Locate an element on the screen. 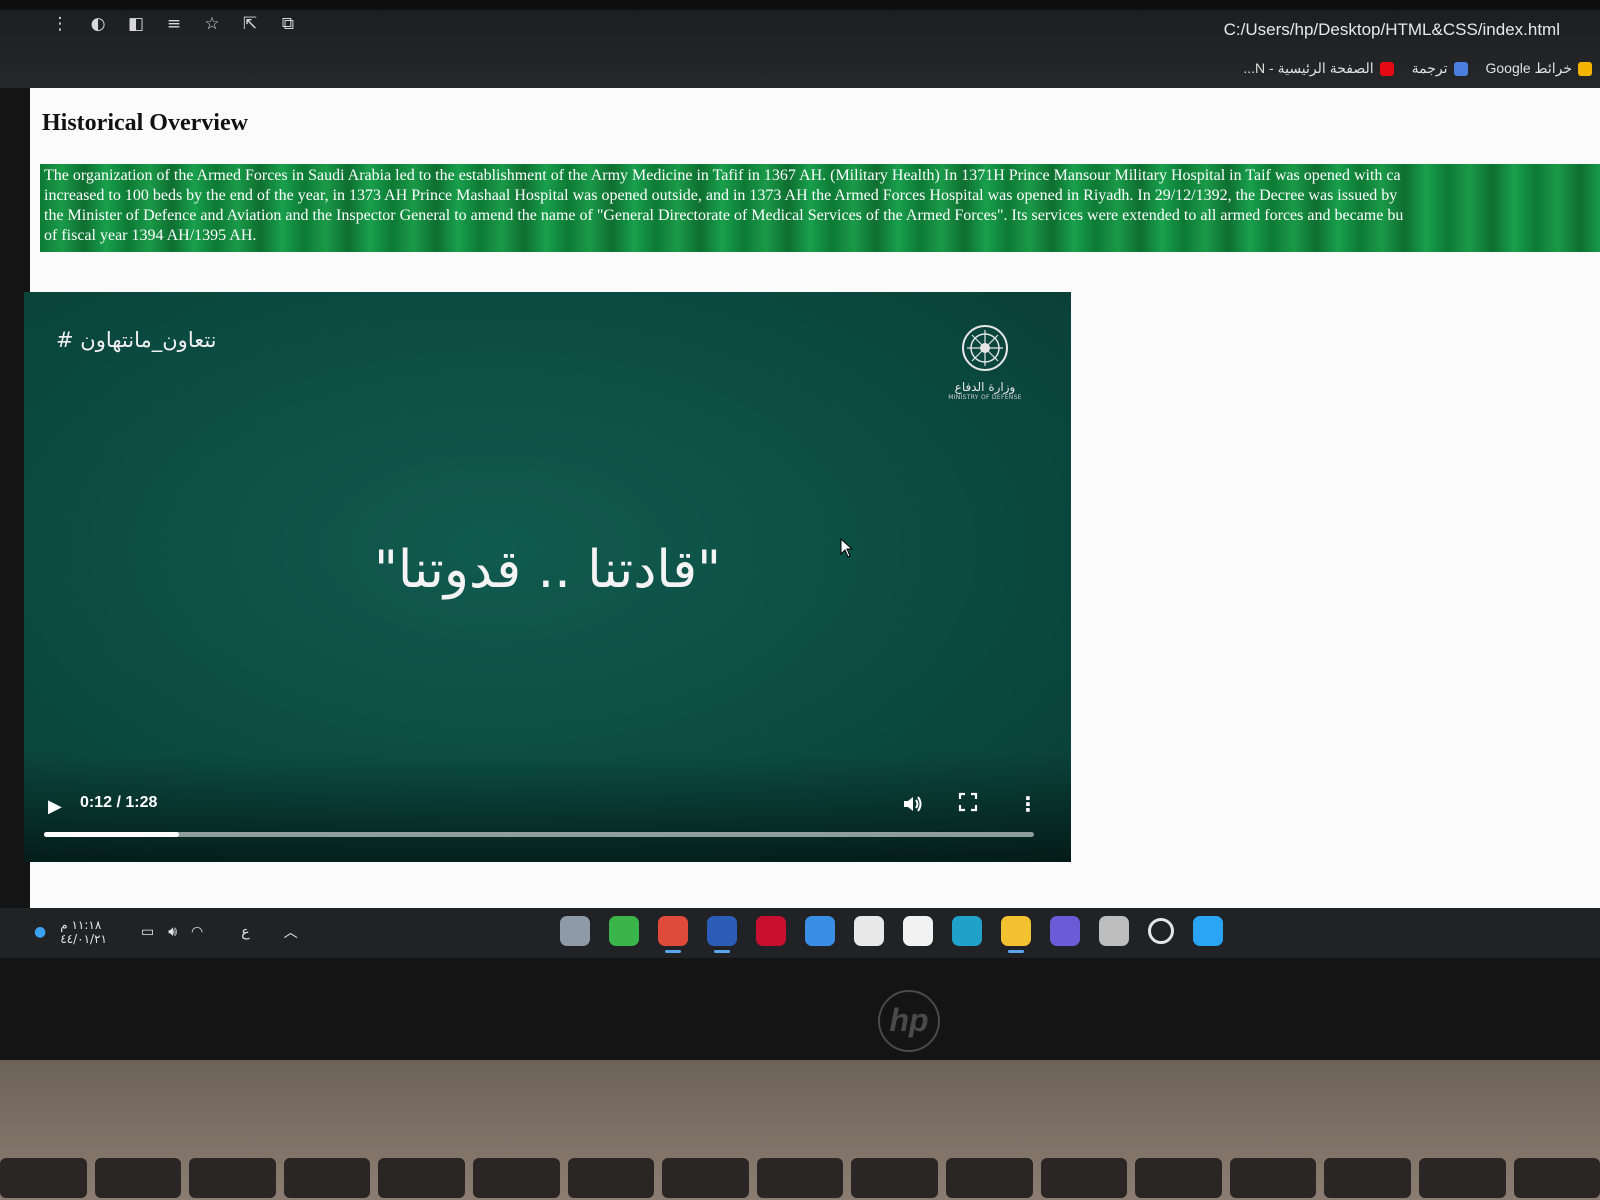 The height and width of the screenshot is (1200, 1600). key-row is located at coordinates (800, 1179).